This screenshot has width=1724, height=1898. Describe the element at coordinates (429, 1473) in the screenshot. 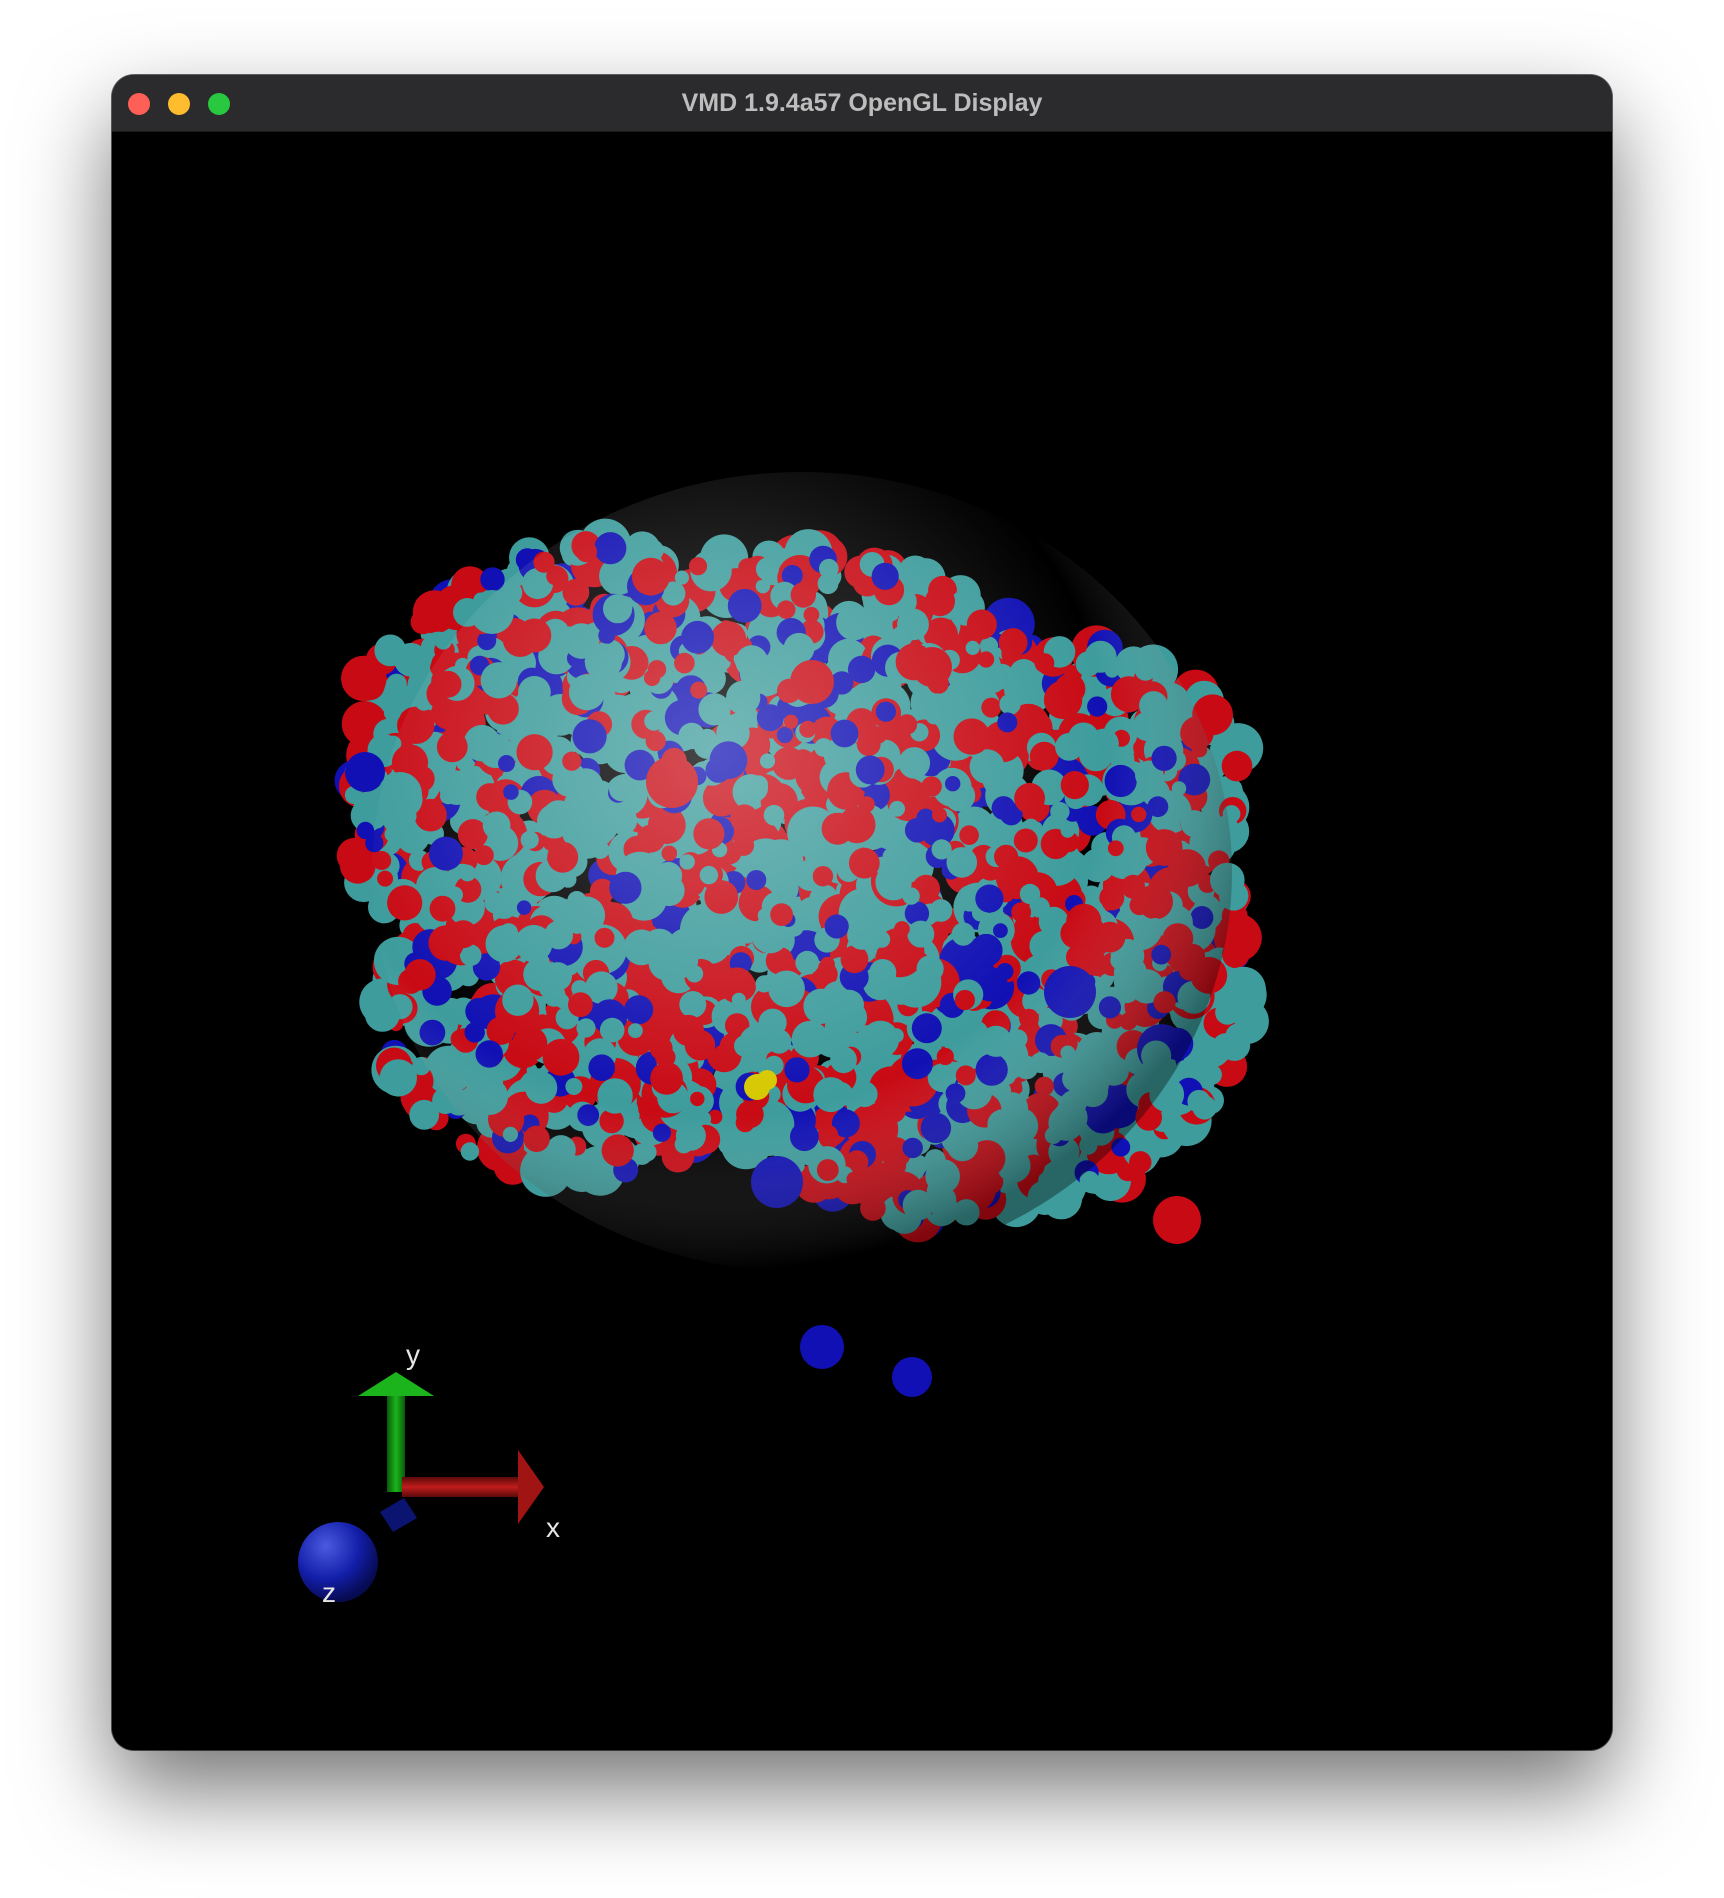

I see `axes-indicator: y x z` at that location.